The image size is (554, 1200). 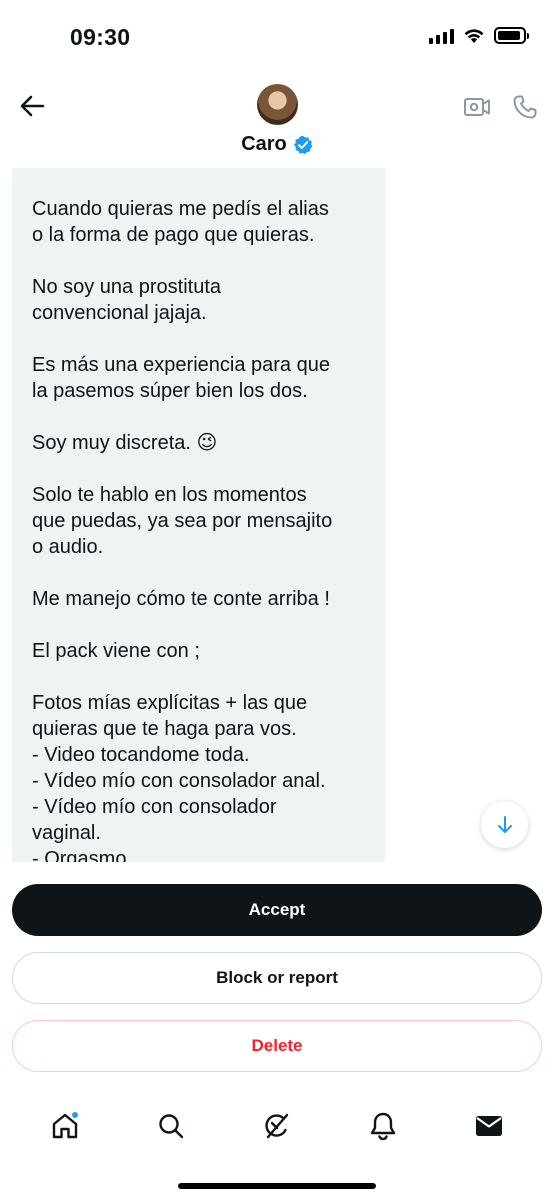 I want to click on notifications-bell-icon, so click(x=383, y=1126).